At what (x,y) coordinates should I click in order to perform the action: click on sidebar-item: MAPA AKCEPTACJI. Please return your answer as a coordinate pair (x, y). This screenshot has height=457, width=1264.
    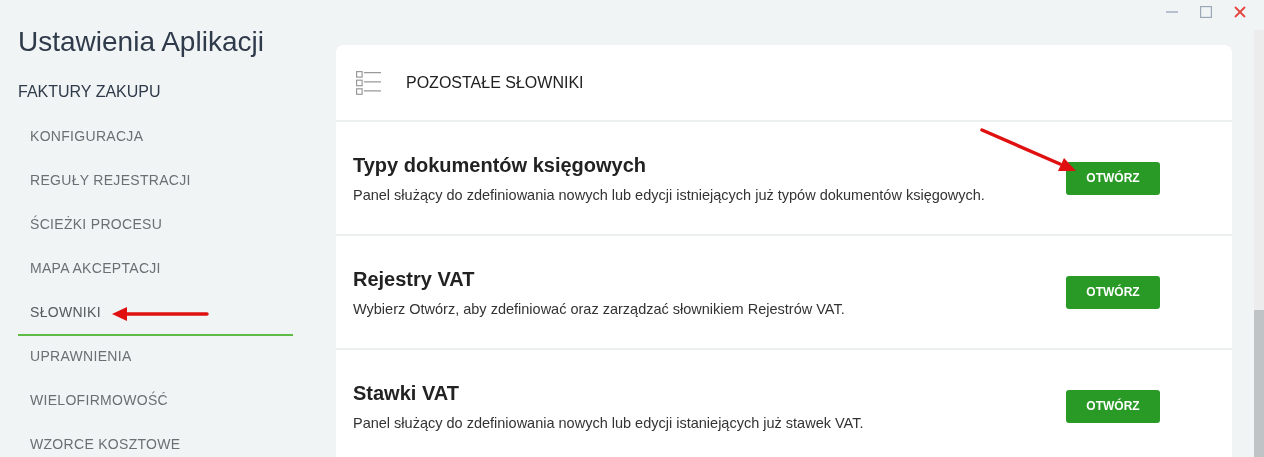
    Looking at the image, I should click on (155, 270).